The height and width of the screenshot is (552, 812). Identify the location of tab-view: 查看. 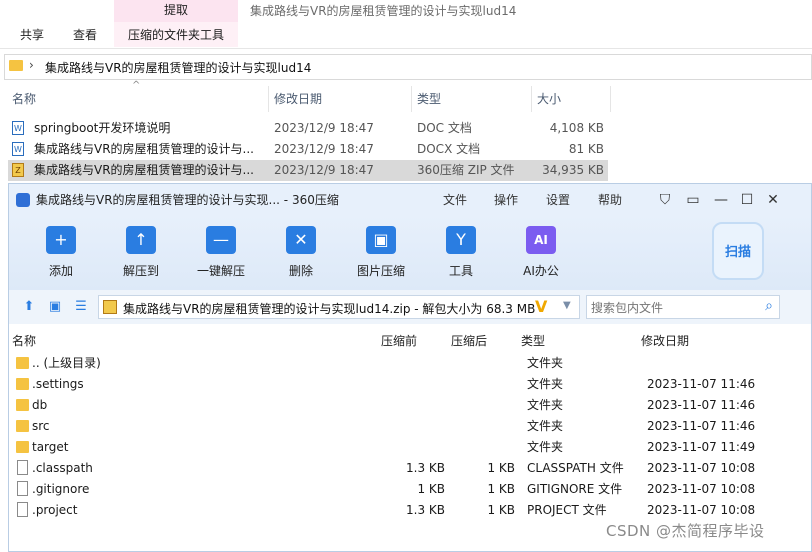
(85, 35).